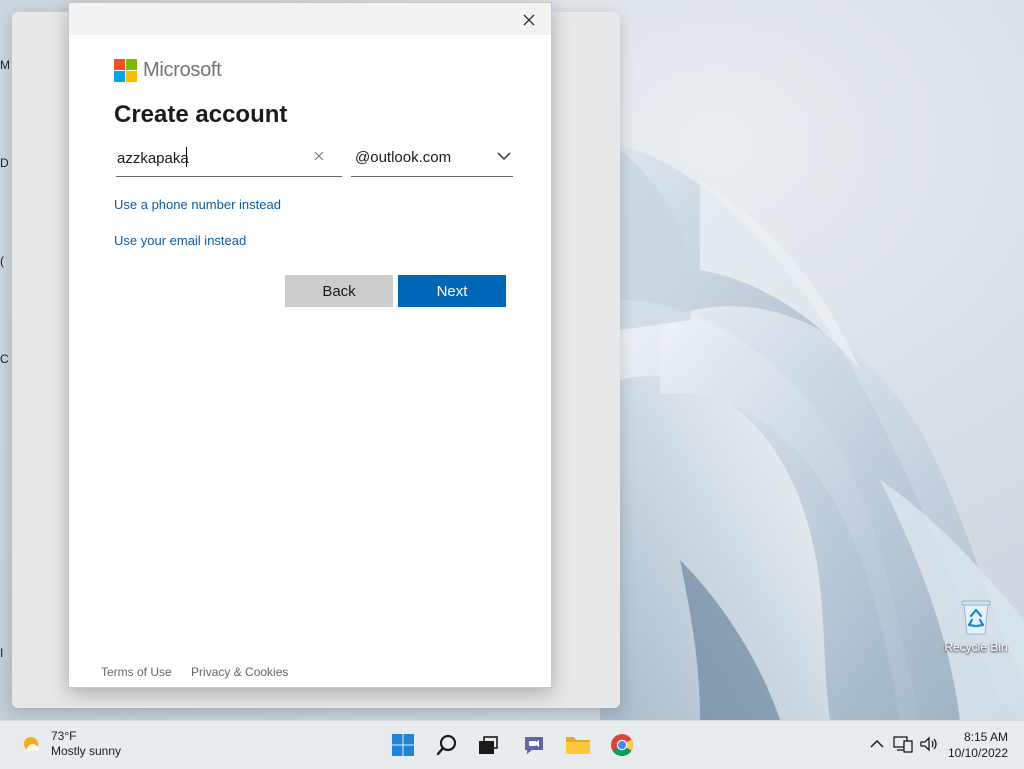  Describe the element at coordinates (622, 745) in the screenshot. I see `chrome-icon` at that location.